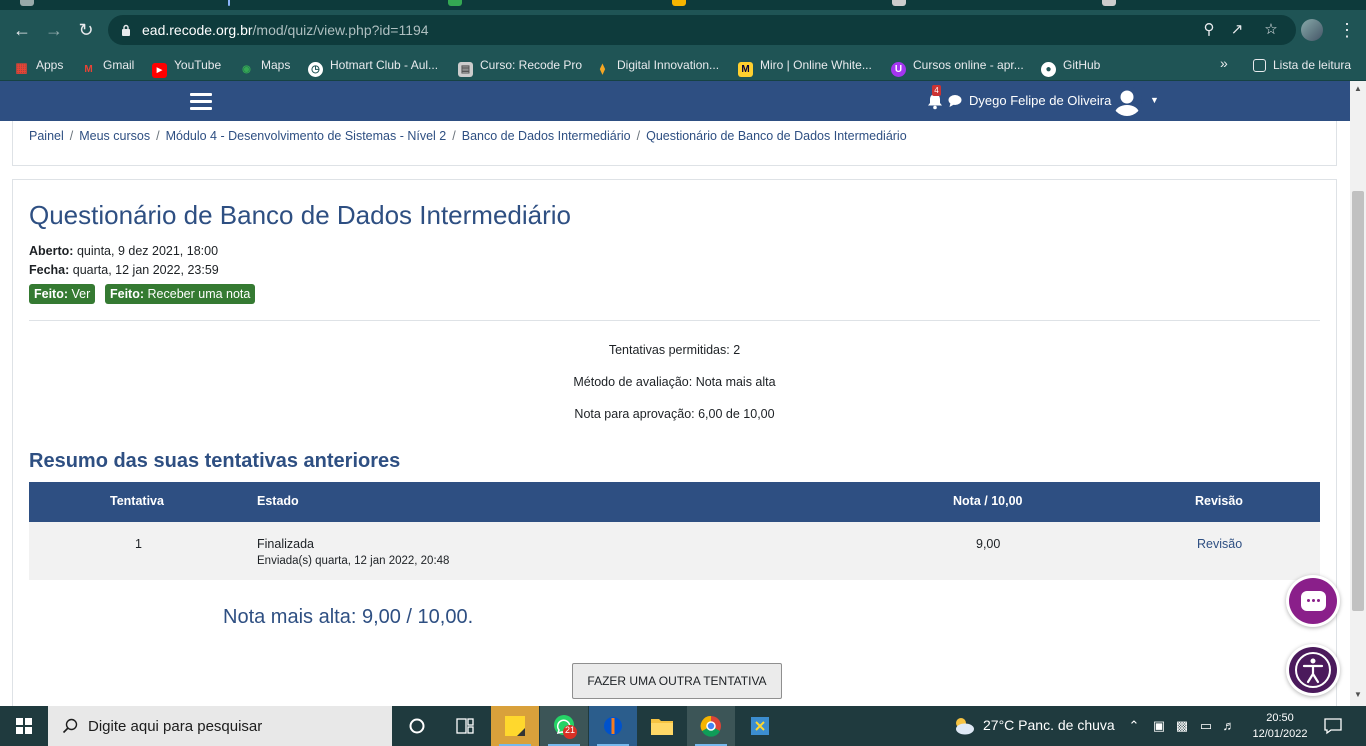  Describe the element at coordinates (220, 726) in the screenshot. I see `taskbar-search-box: Digite aqui para pesquisar` at that location.